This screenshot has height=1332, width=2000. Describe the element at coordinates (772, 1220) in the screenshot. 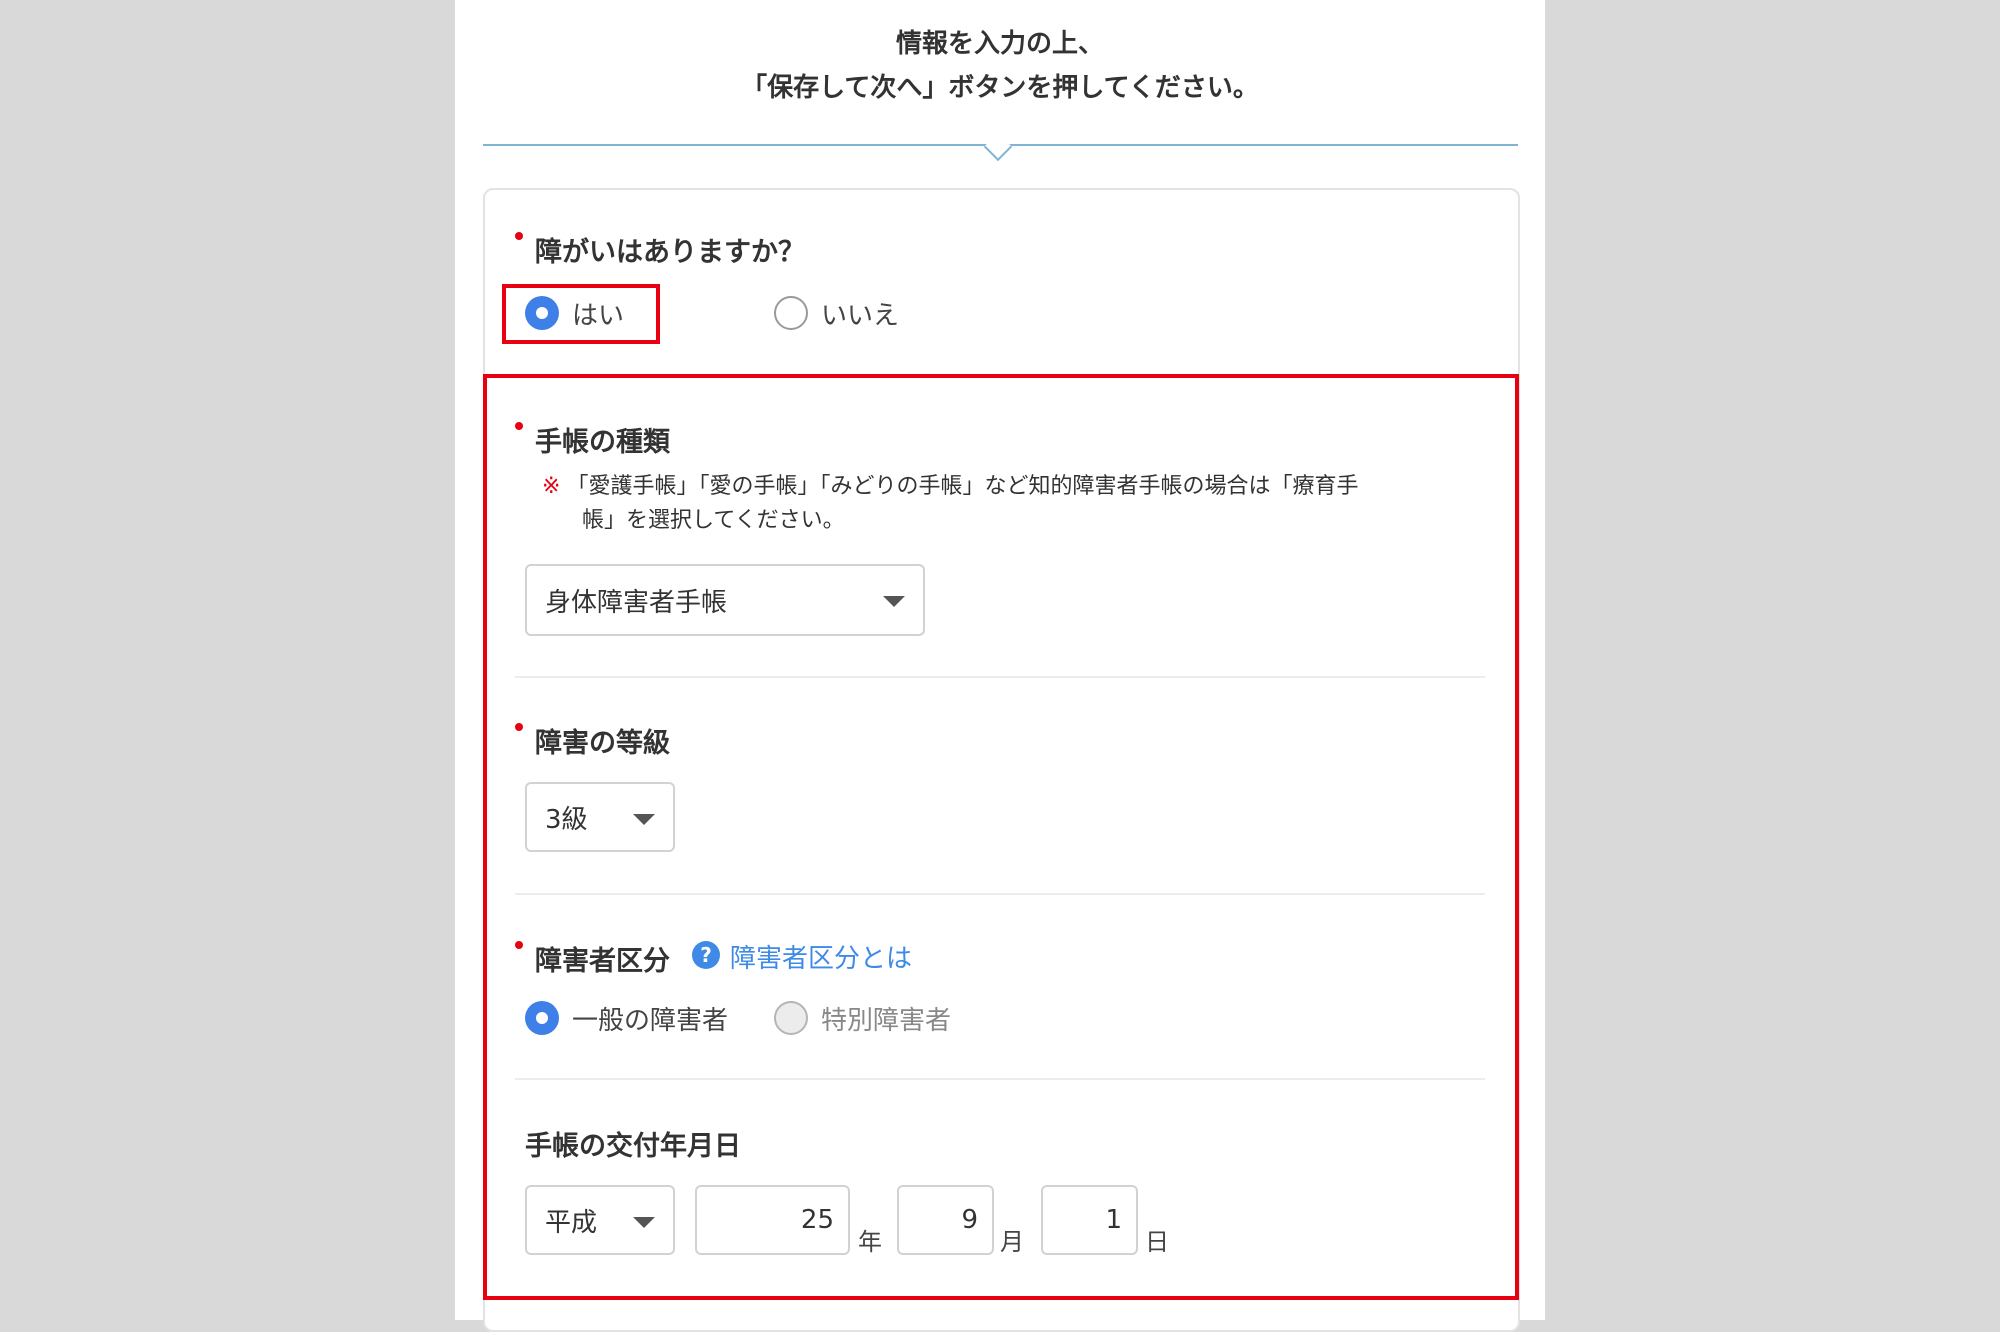

I see `year-input: 25` at that location.